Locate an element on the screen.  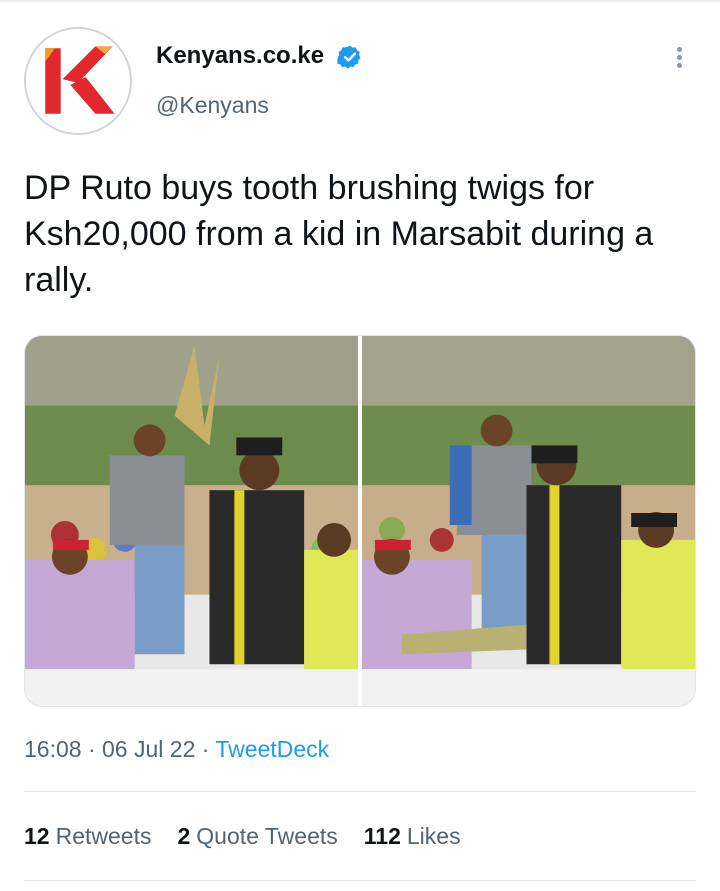
tweet-time: 16:08 is located at coordinates (53, 749).